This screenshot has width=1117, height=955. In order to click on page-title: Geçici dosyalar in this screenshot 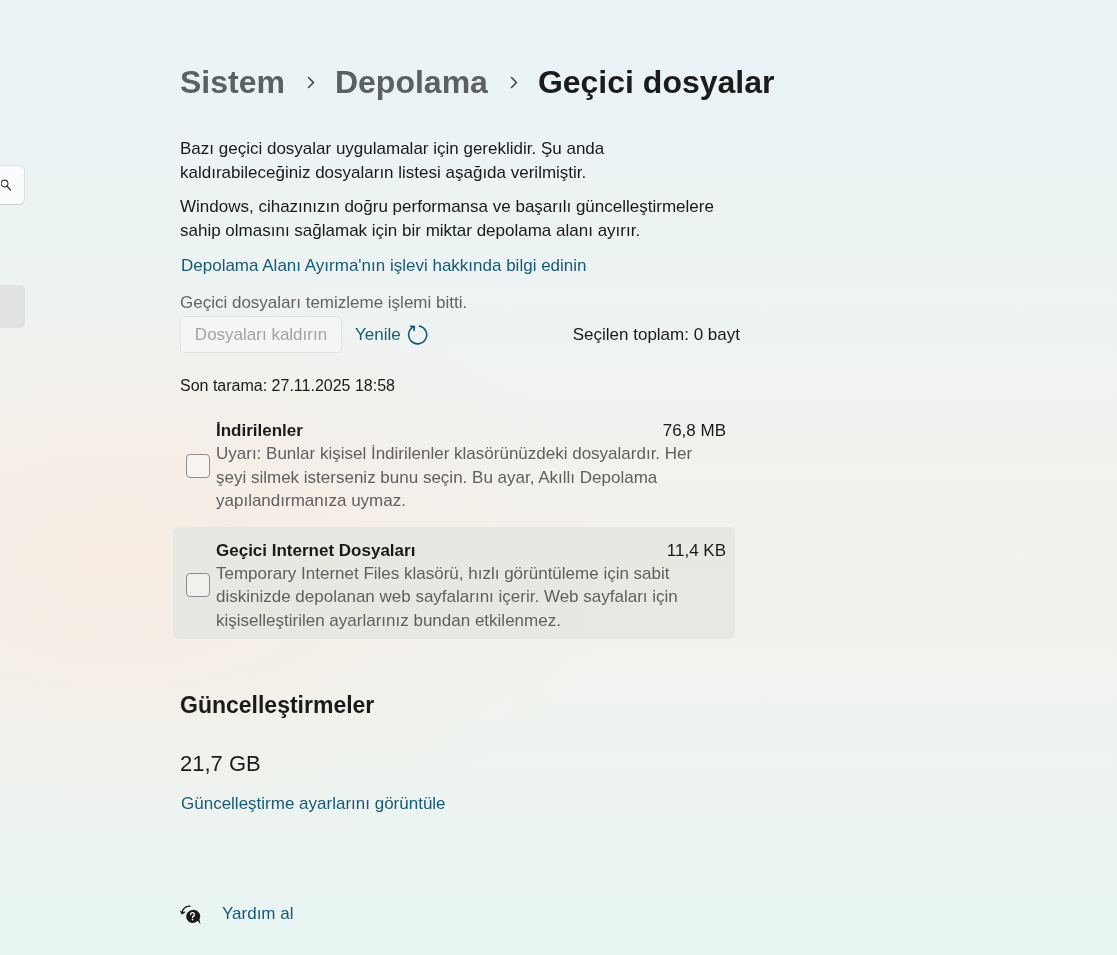, I will do `click(656, 82)`.